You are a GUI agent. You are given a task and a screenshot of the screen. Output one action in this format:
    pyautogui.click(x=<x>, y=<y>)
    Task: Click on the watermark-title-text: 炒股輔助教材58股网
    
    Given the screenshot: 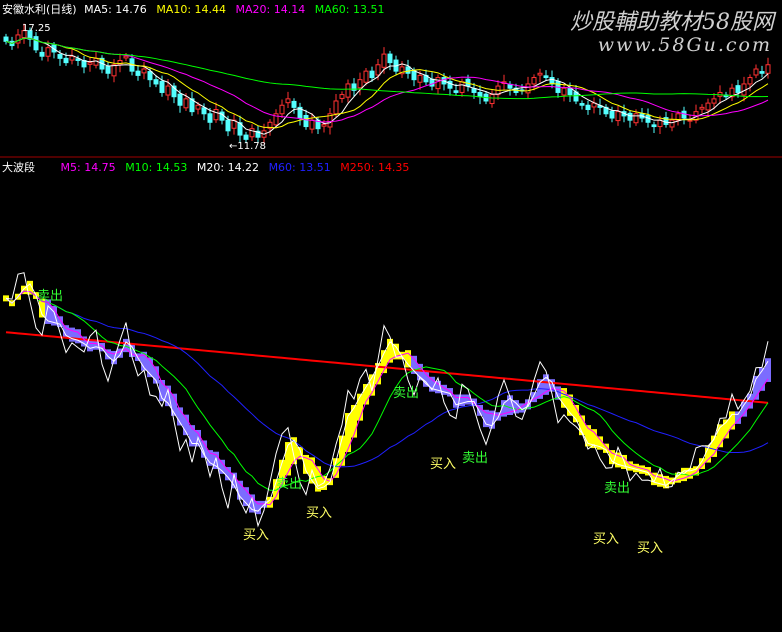 What is the action you would take?
    pyautogui.click(x=672, y=22)
    